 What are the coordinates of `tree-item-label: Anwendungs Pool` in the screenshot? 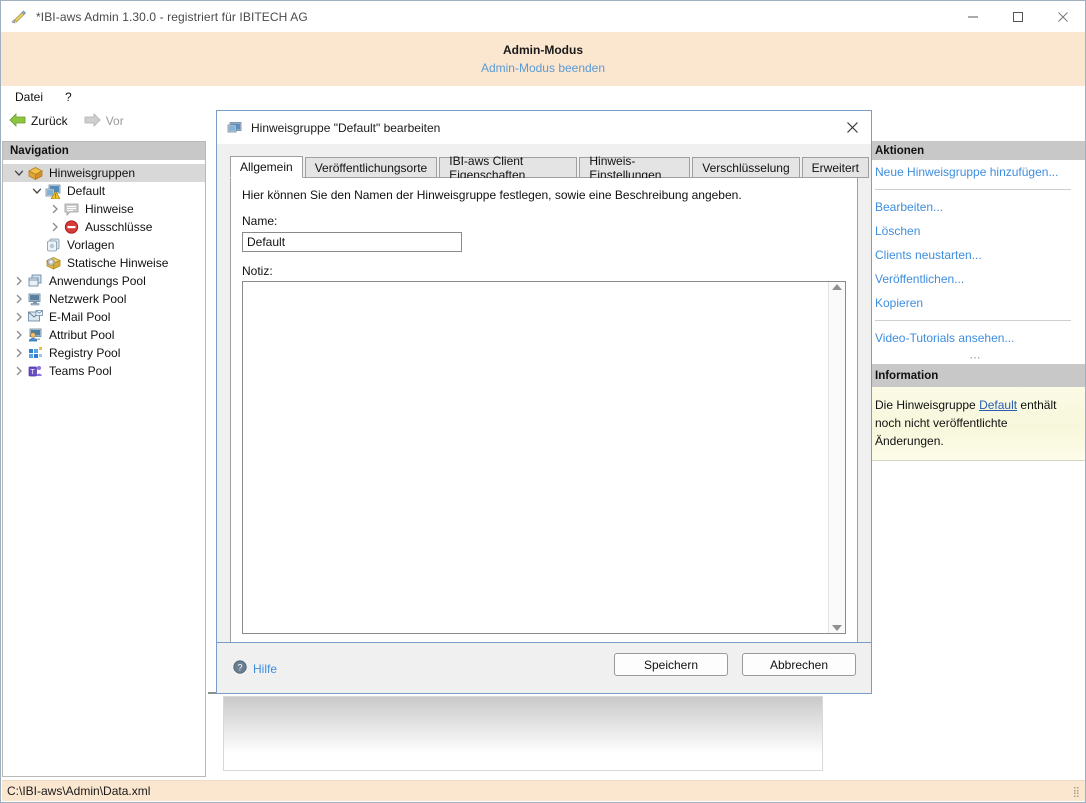 It's located at (97, 281).